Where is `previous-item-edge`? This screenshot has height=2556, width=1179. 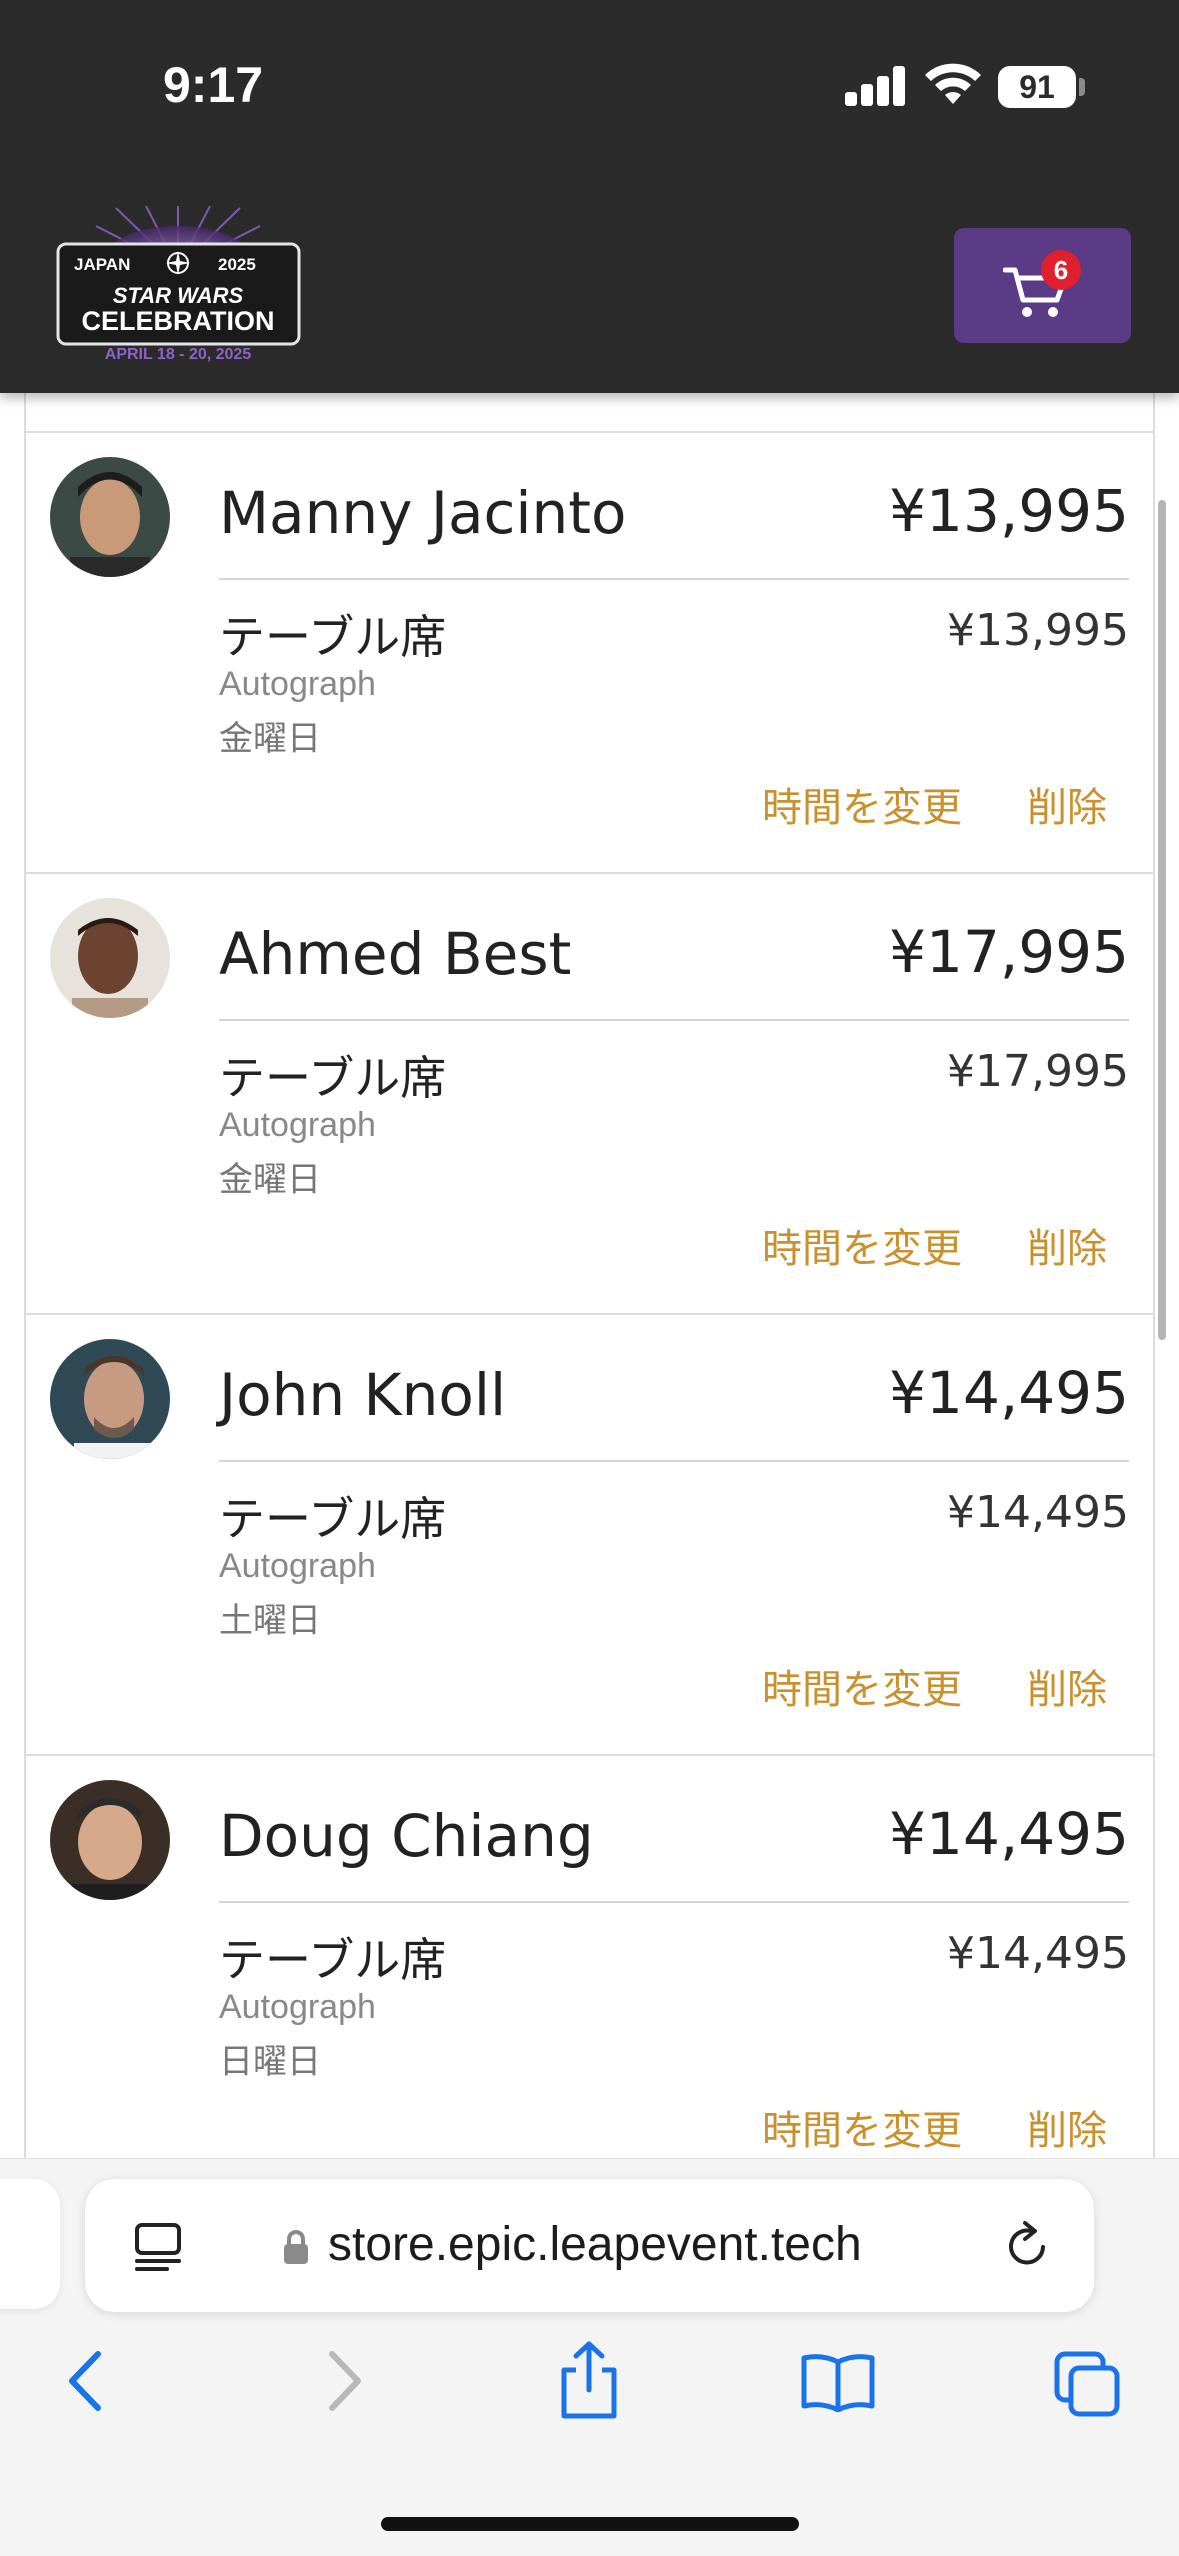
previous-item-edge is located at coordinates (589, 413).